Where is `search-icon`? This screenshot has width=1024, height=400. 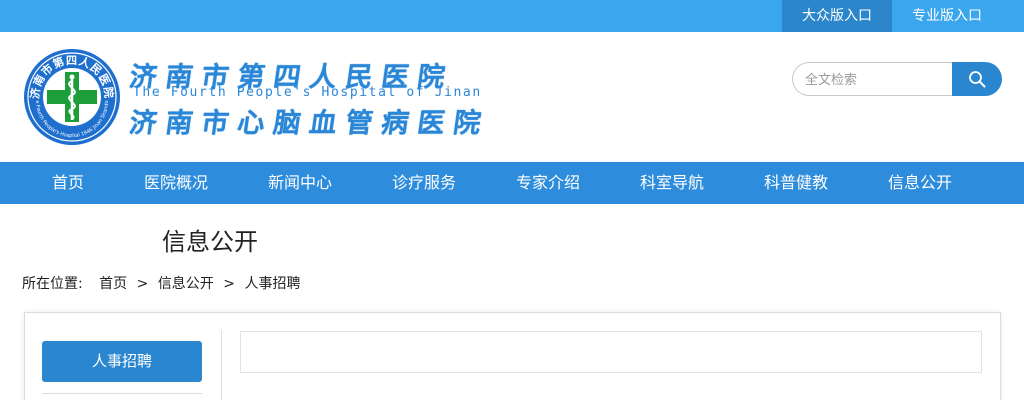 search-icon is located at coordinates (977, 79).